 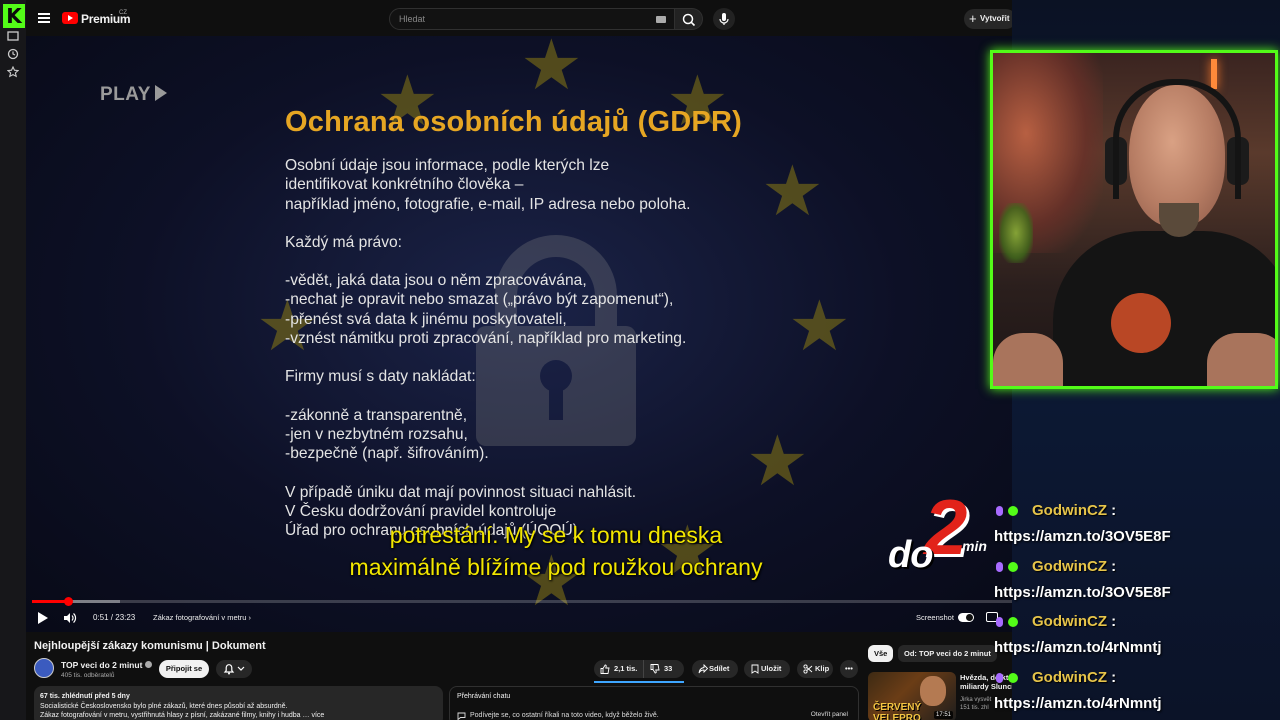 I want to click on slide-line: -jen v nezbytném rozsahu,, so click(x=376, y=434).